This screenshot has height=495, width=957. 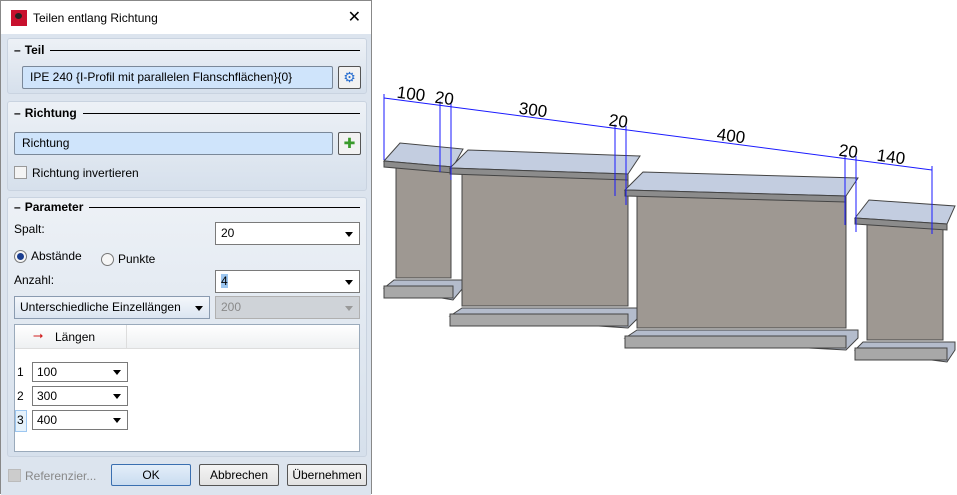 I want to click on dimension-label: 140, so click(x=891, y=157).